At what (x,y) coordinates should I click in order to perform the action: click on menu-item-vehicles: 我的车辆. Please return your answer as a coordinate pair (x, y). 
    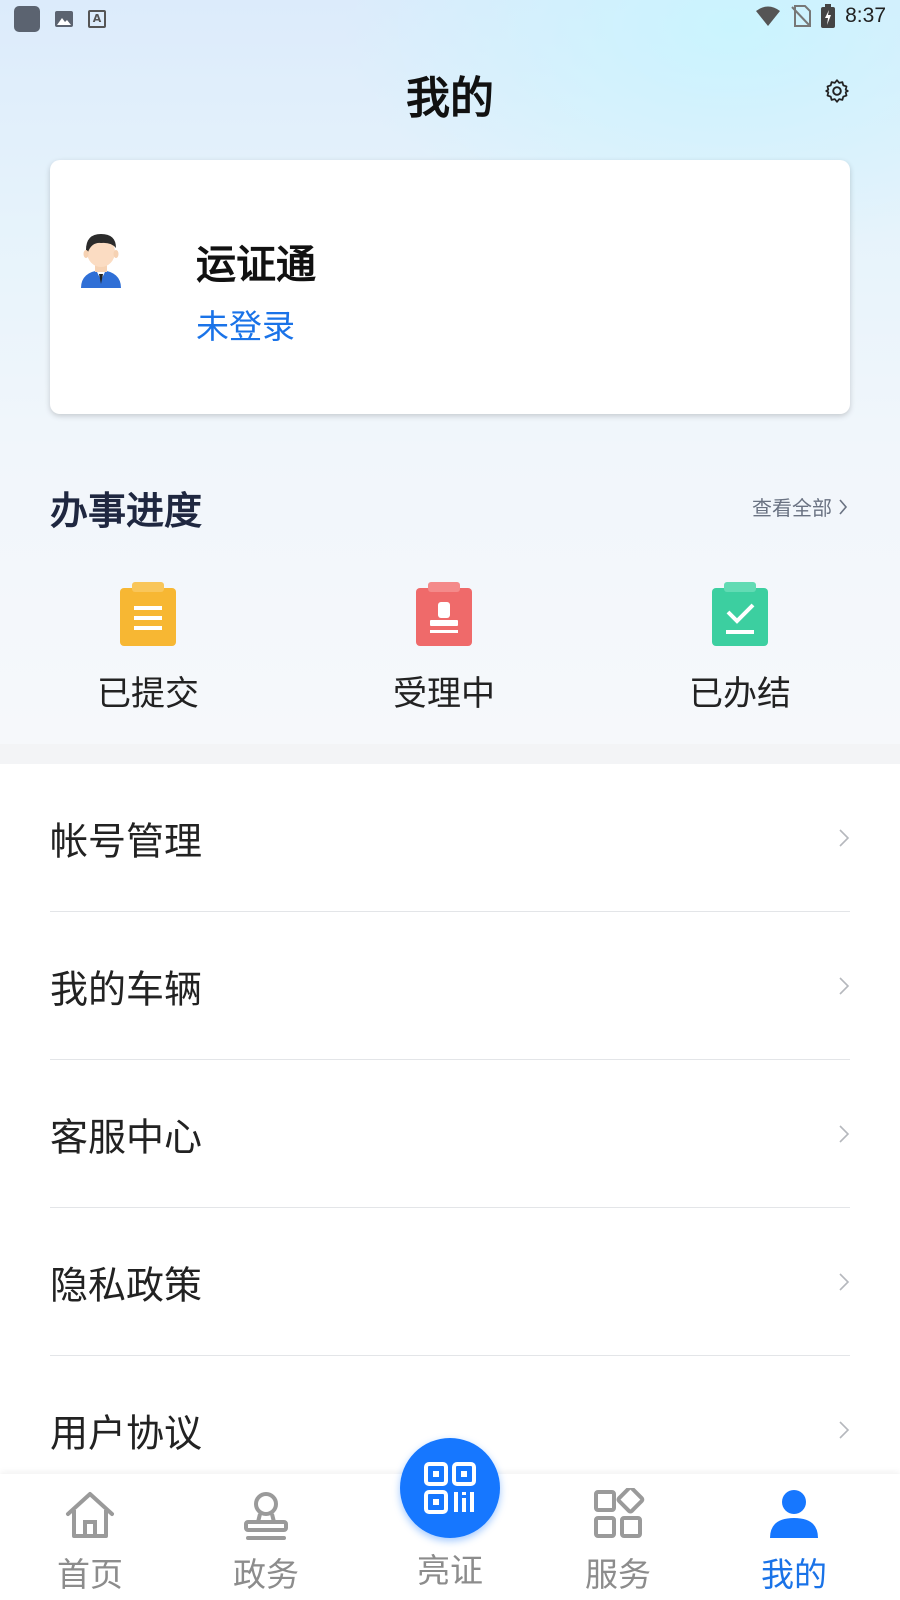
    Looking at the image, I should click on (450, 986).